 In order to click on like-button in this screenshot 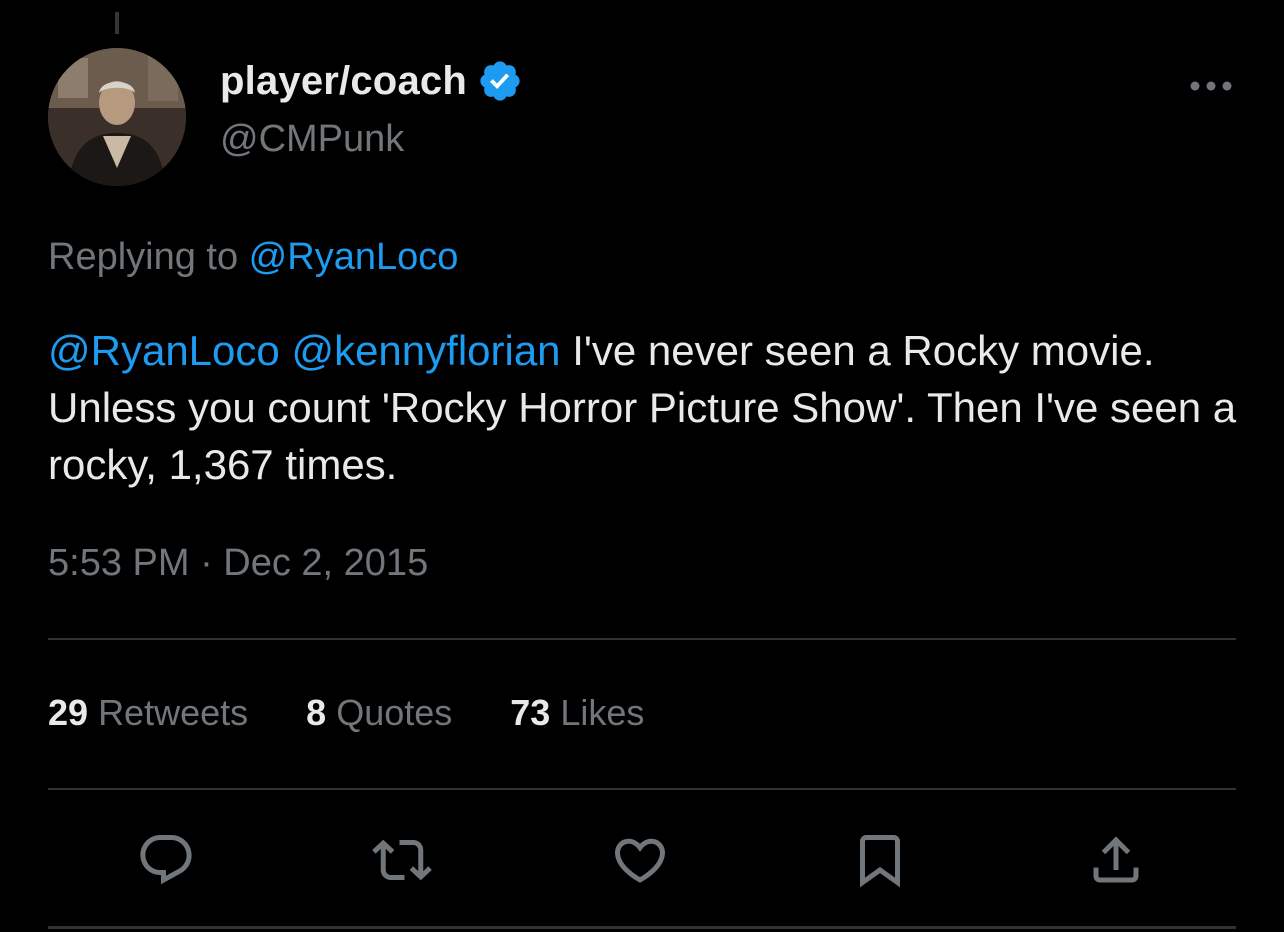, I will do `click(640, 860)`.